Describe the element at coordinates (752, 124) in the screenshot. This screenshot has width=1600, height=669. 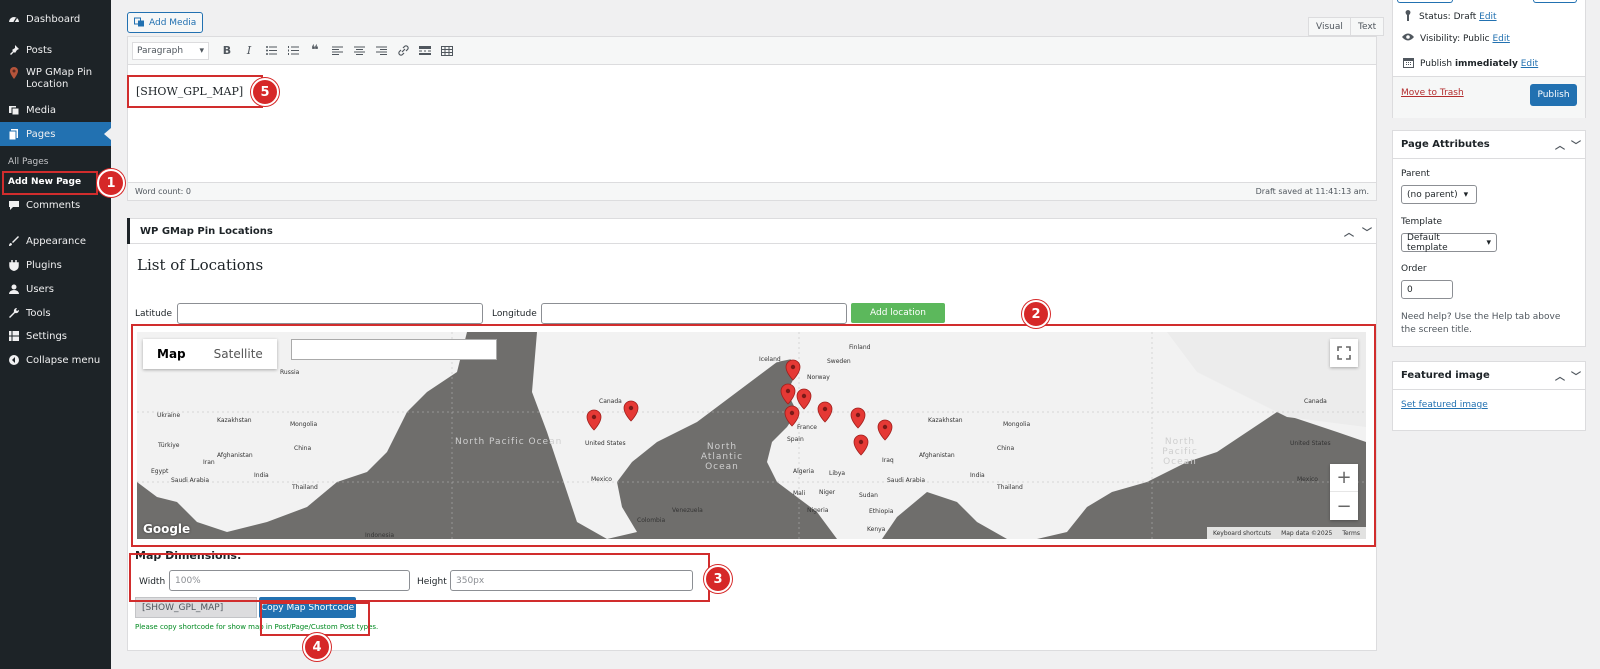
I see `editor-body: [SHOW_GPL_MAP]` at that location.